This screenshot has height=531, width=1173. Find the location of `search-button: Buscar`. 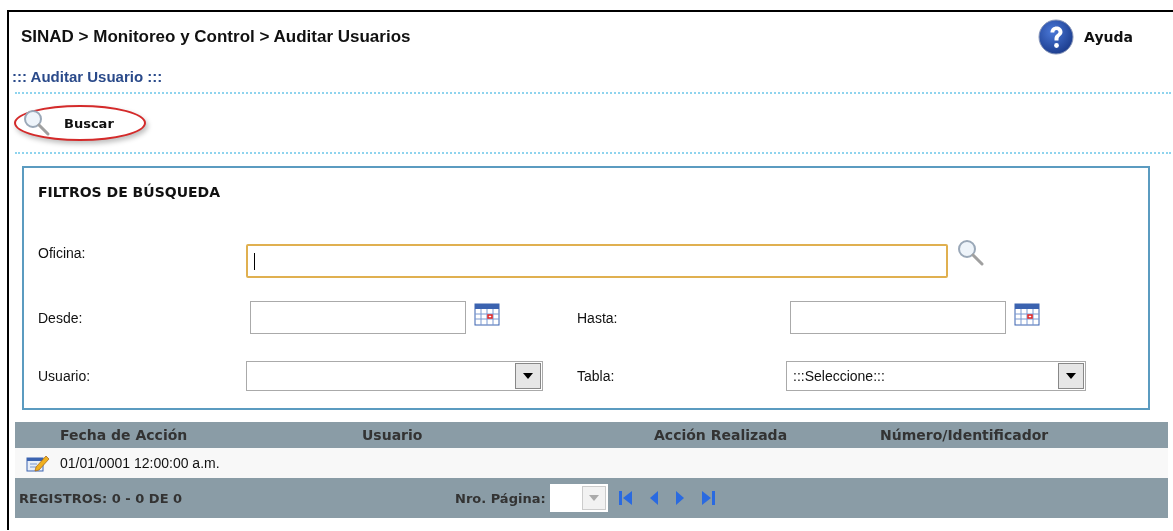

search-button: Buscar is located at coordinates (80, 123).